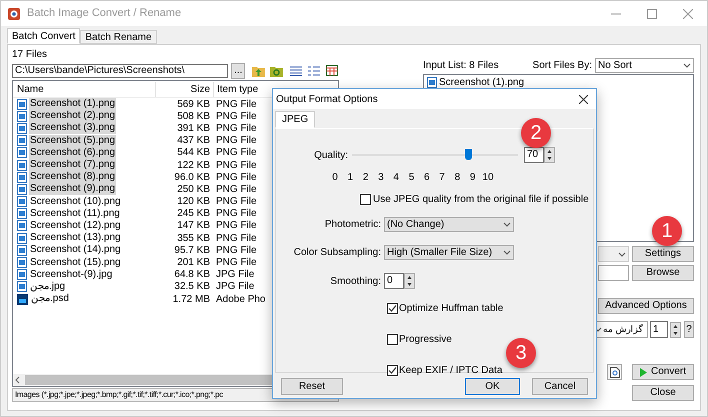  What do you see at coordinates (488, 178) in the screenshot?
I see `tick-label: 10` at bounding box center [488, 178].